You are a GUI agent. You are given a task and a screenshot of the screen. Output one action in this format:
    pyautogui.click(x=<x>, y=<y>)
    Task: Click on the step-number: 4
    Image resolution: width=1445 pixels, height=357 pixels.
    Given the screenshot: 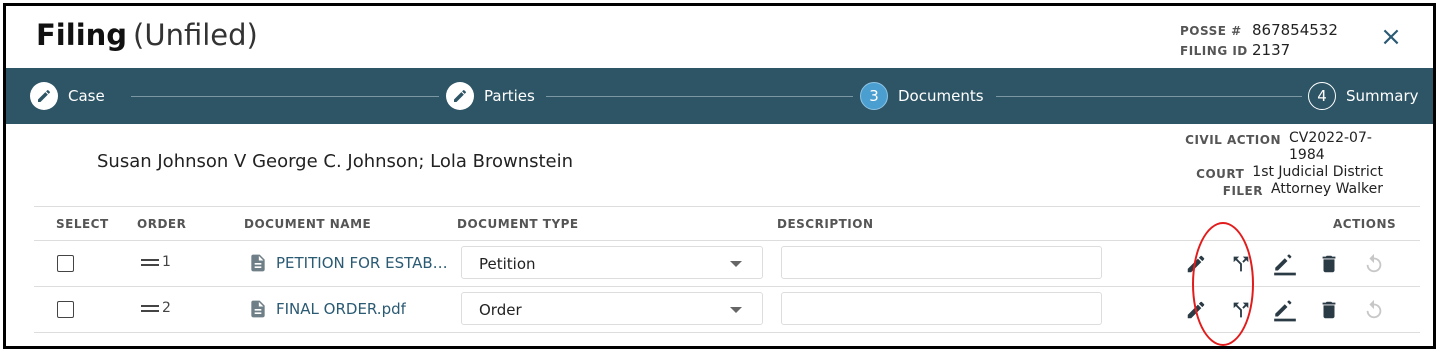 What is the action you would take?
    pyautogui.click(x=1322, y=96)
    